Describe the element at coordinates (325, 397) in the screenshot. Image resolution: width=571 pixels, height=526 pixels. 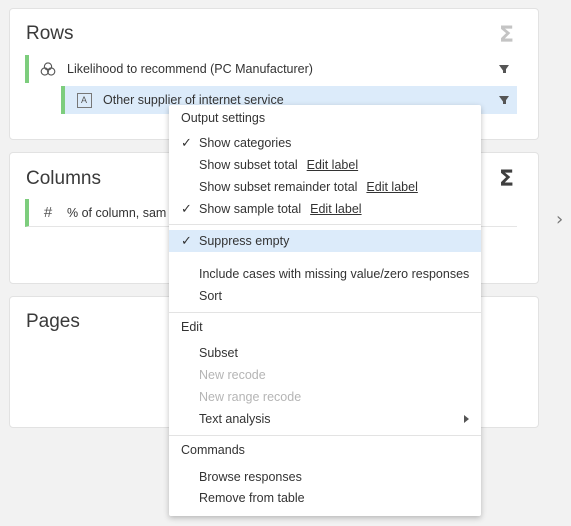
I see `menu-item-new-range-recode: New range recode` at that location.